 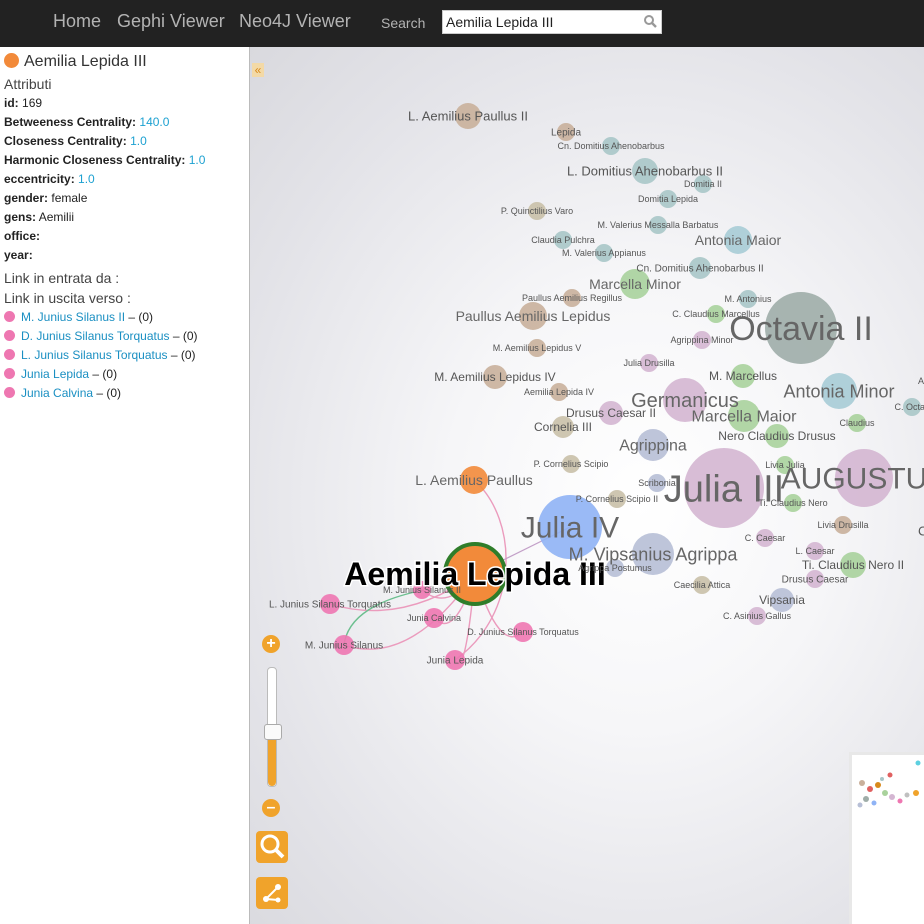 I want to click on graph-node-label: Cn. Domitius Ahenobarbus II, so click(x=699, y=269).